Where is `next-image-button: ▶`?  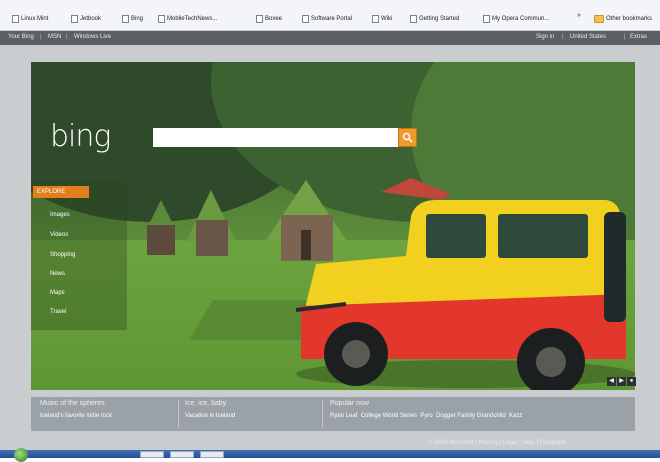
next-image-button: ▶ is located at coordinates (621, 381).